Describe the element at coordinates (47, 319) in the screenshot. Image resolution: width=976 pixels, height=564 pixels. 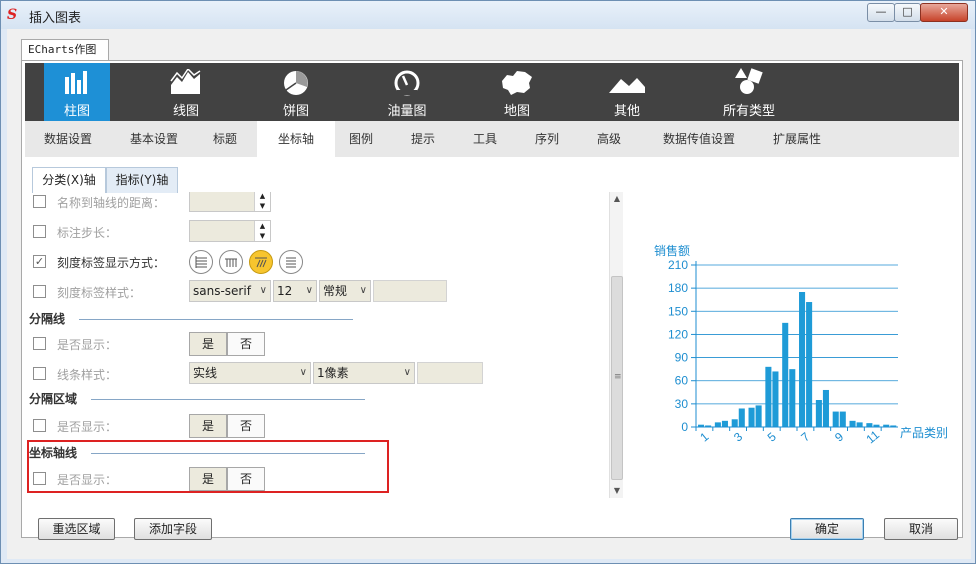
I see `section-title: 分隔线` at that location.